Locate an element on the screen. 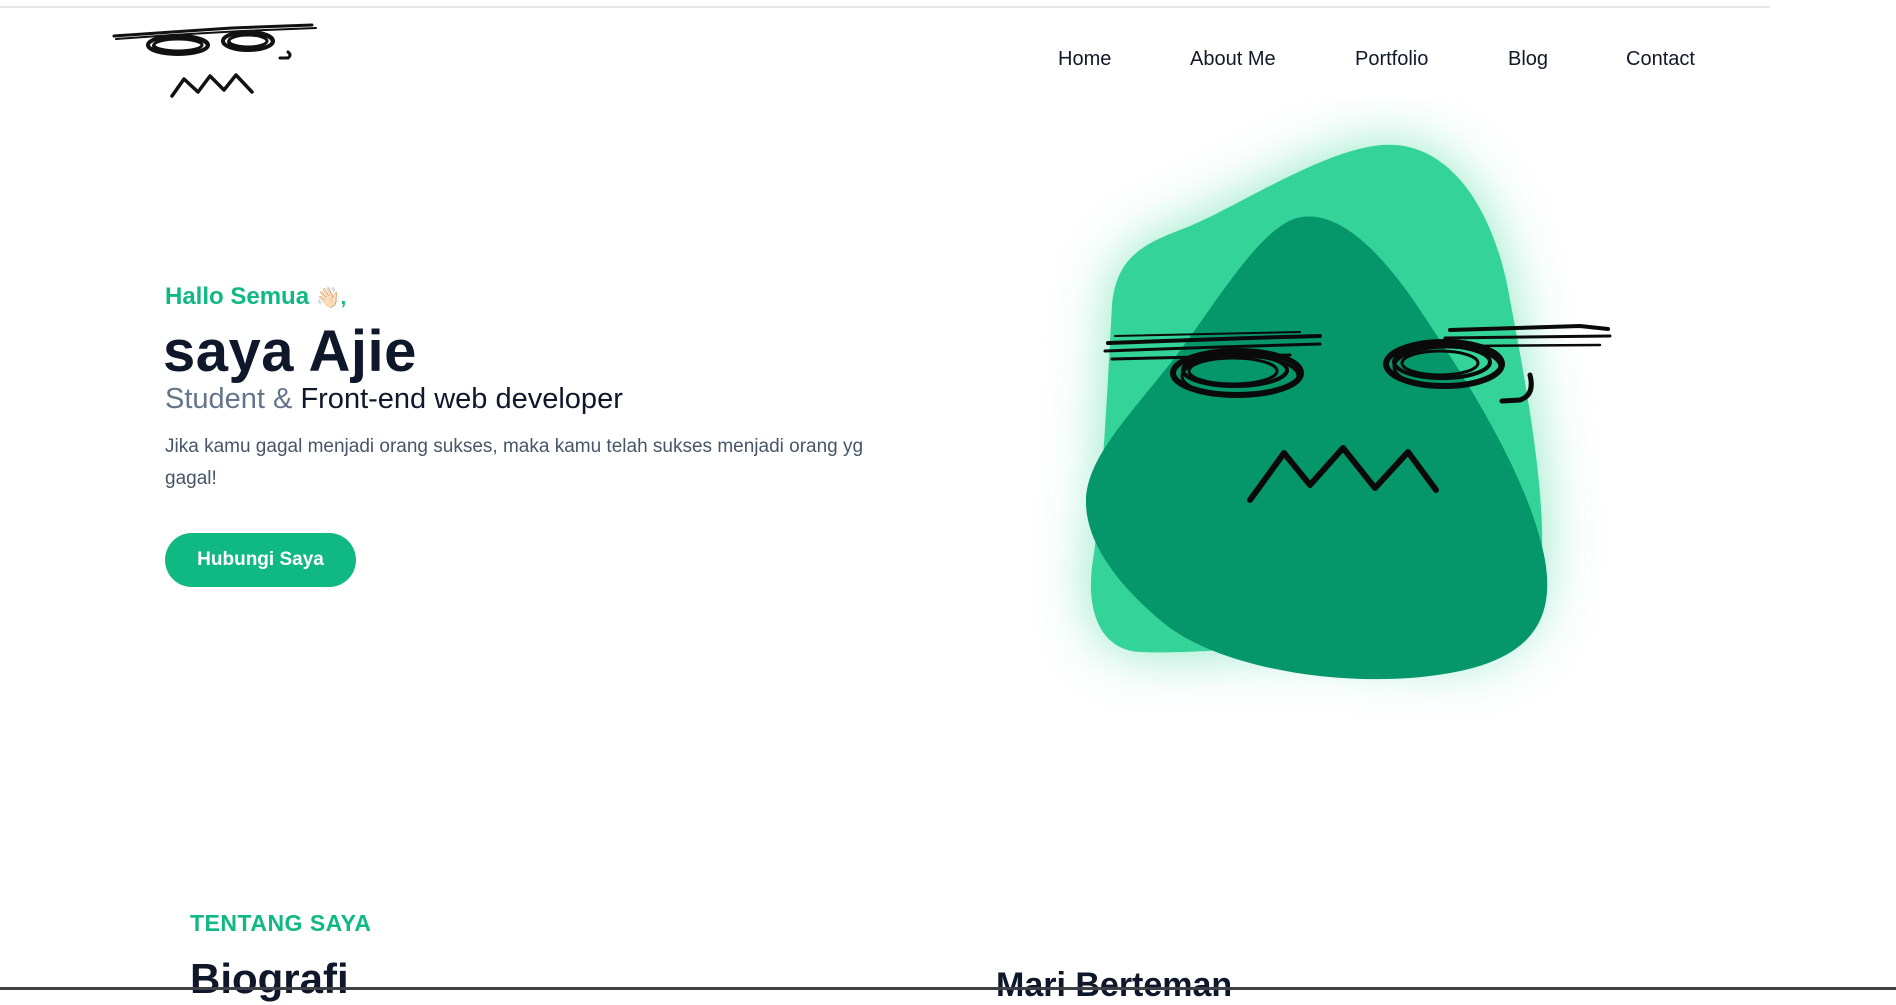  role-prefix: Student & is located at coordinates (229, 399).